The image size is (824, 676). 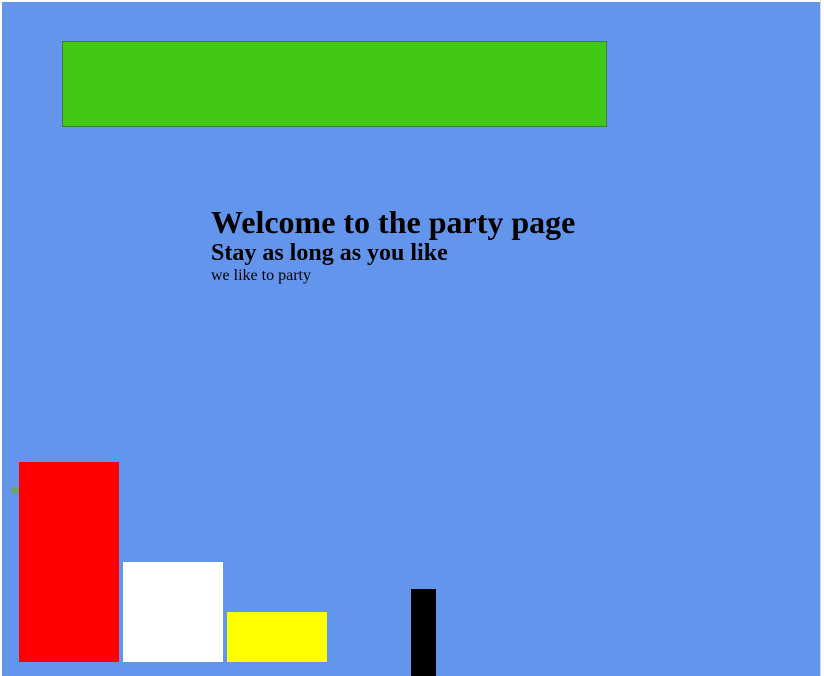 I want to click on window-right-edge, so click(x=822, y=338).